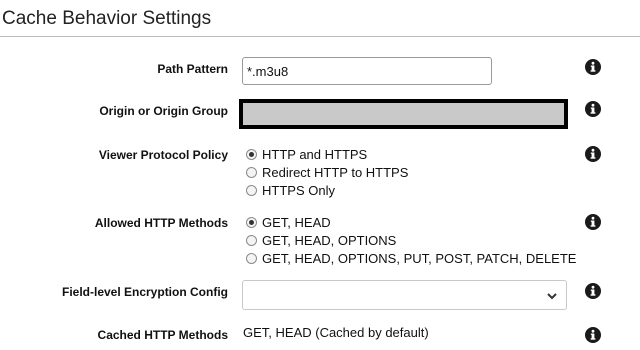 The width and height of the screenshot is (640, 350). I want to click on field-encryption-select, so click(404, 295).